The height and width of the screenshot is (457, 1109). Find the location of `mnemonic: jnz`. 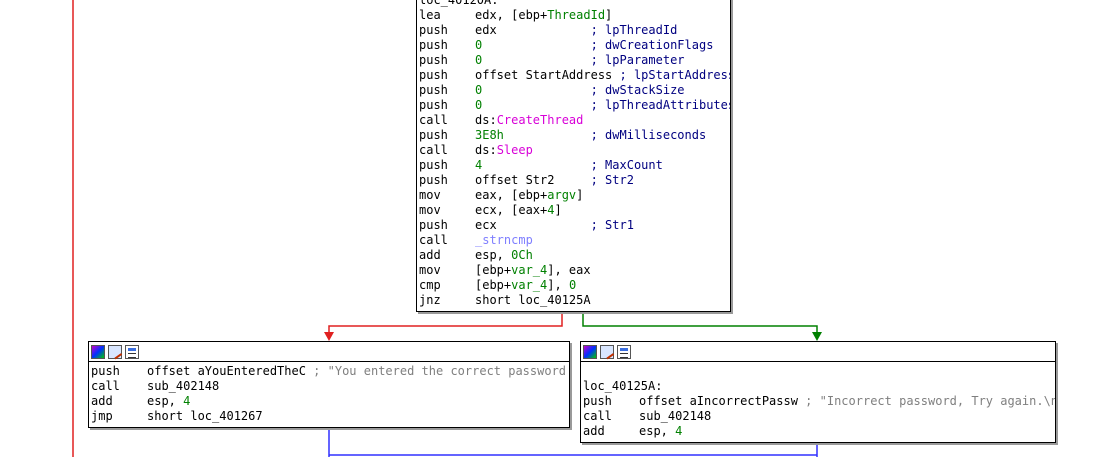

mnemonic: jnz is located at coordinates (430, 300).